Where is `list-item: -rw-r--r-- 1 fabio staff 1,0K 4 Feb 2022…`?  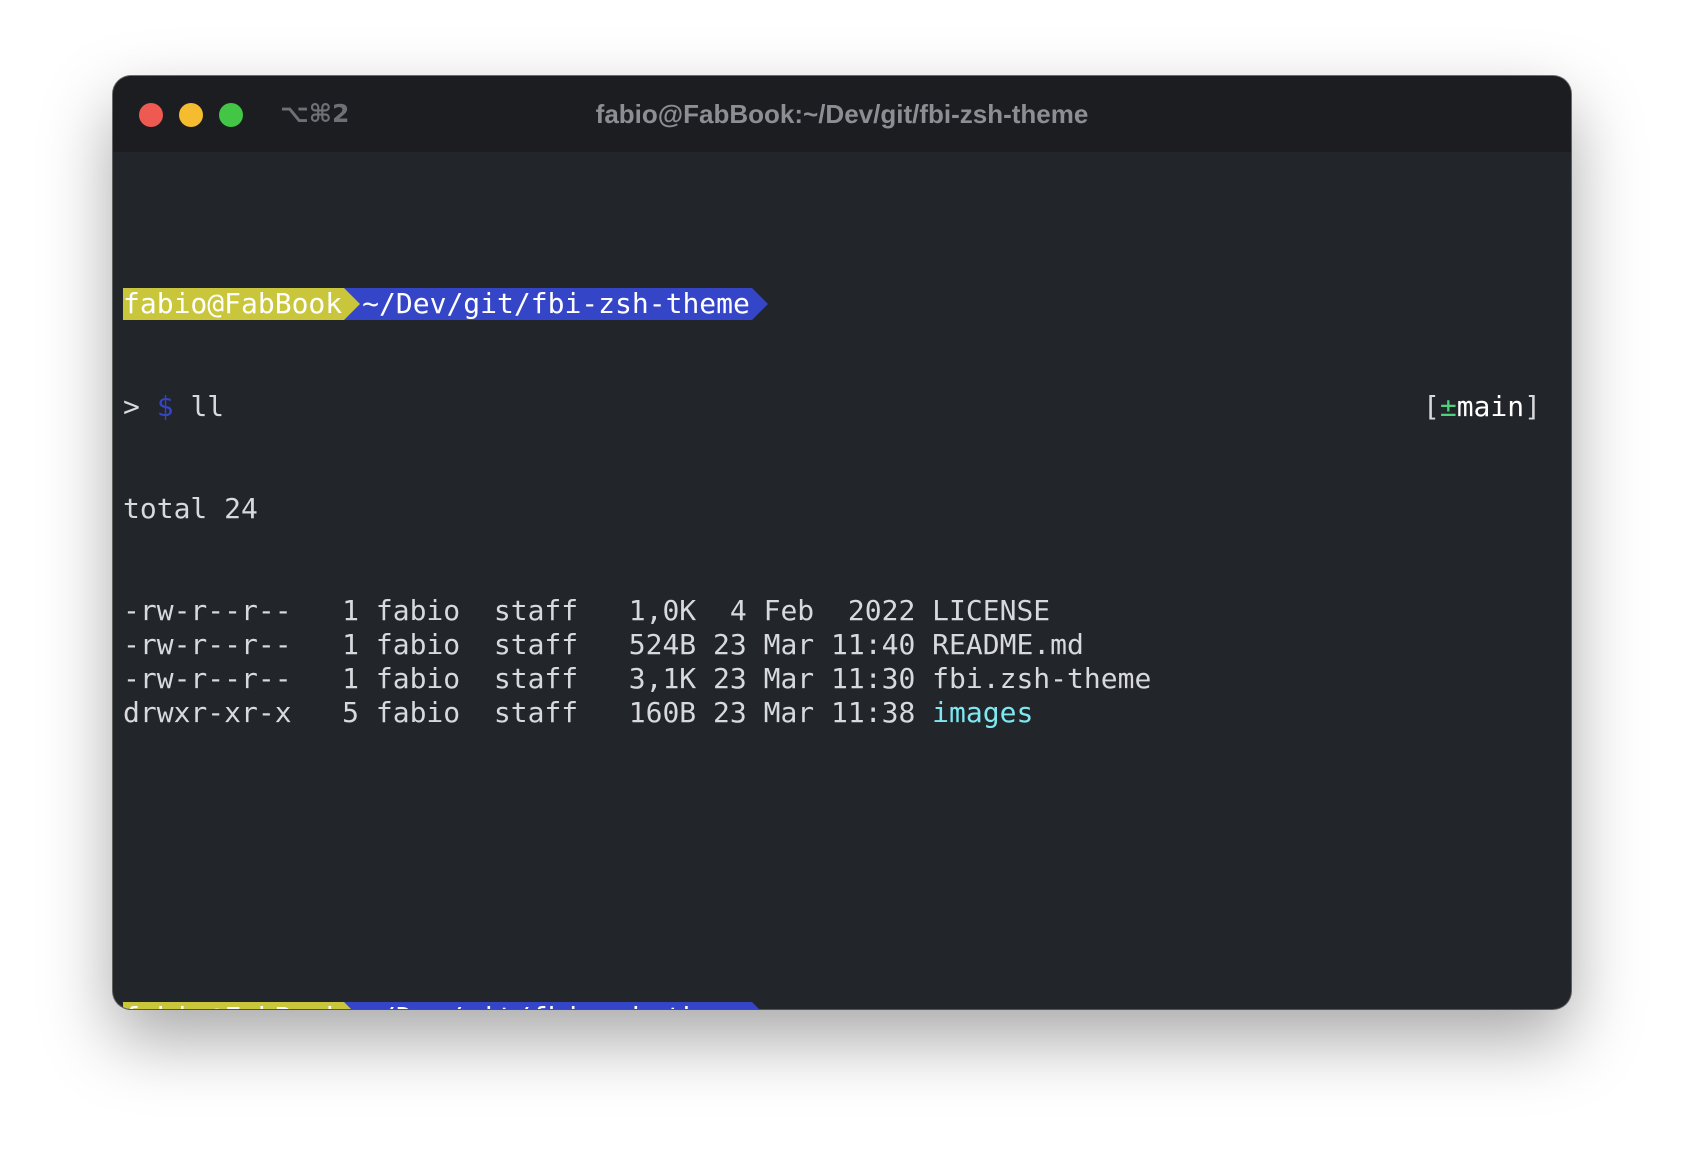 list-item: -rw-r--r-- 1 fabio staff 1,0K 4 Feb 2022… is located at coordinates (842, 611).